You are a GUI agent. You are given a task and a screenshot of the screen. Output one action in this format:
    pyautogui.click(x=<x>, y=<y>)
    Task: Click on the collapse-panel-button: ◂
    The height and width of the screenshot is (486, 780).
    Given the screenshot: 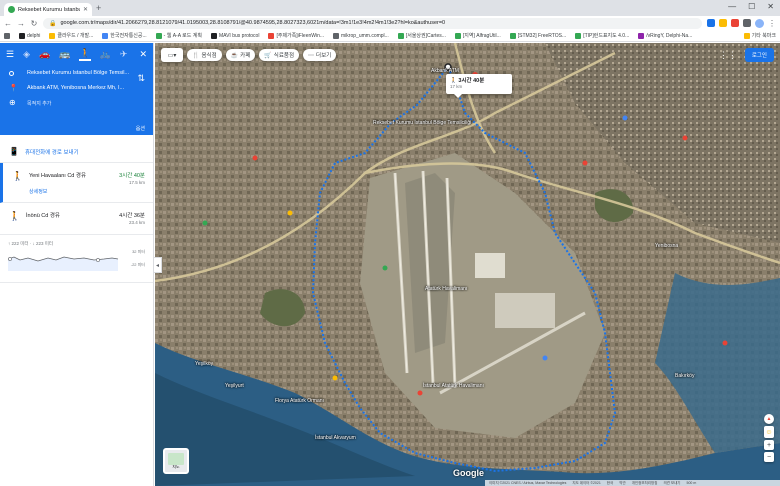 What is the action you would take?
    pyautogui.click(x=158, y=265)
    